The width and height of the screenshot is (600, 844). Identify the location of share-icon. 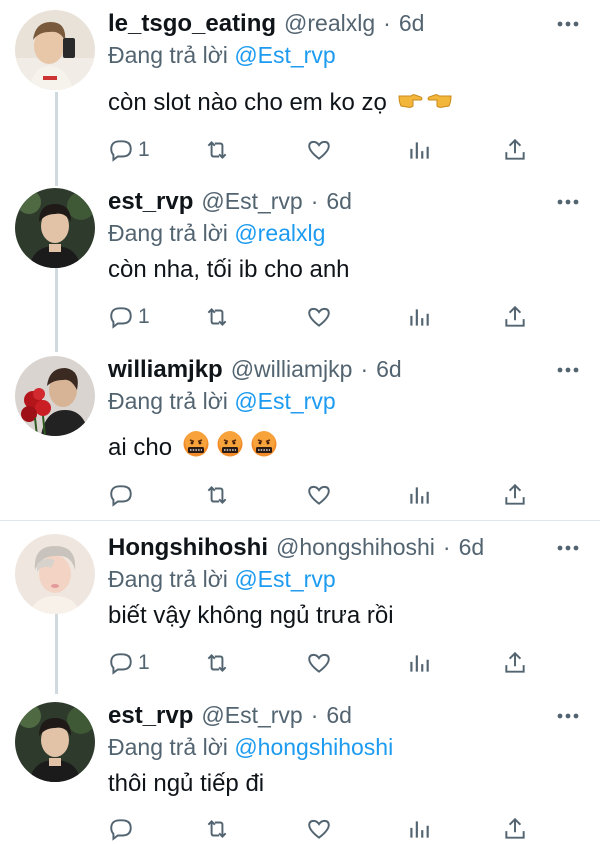
(515, 828).